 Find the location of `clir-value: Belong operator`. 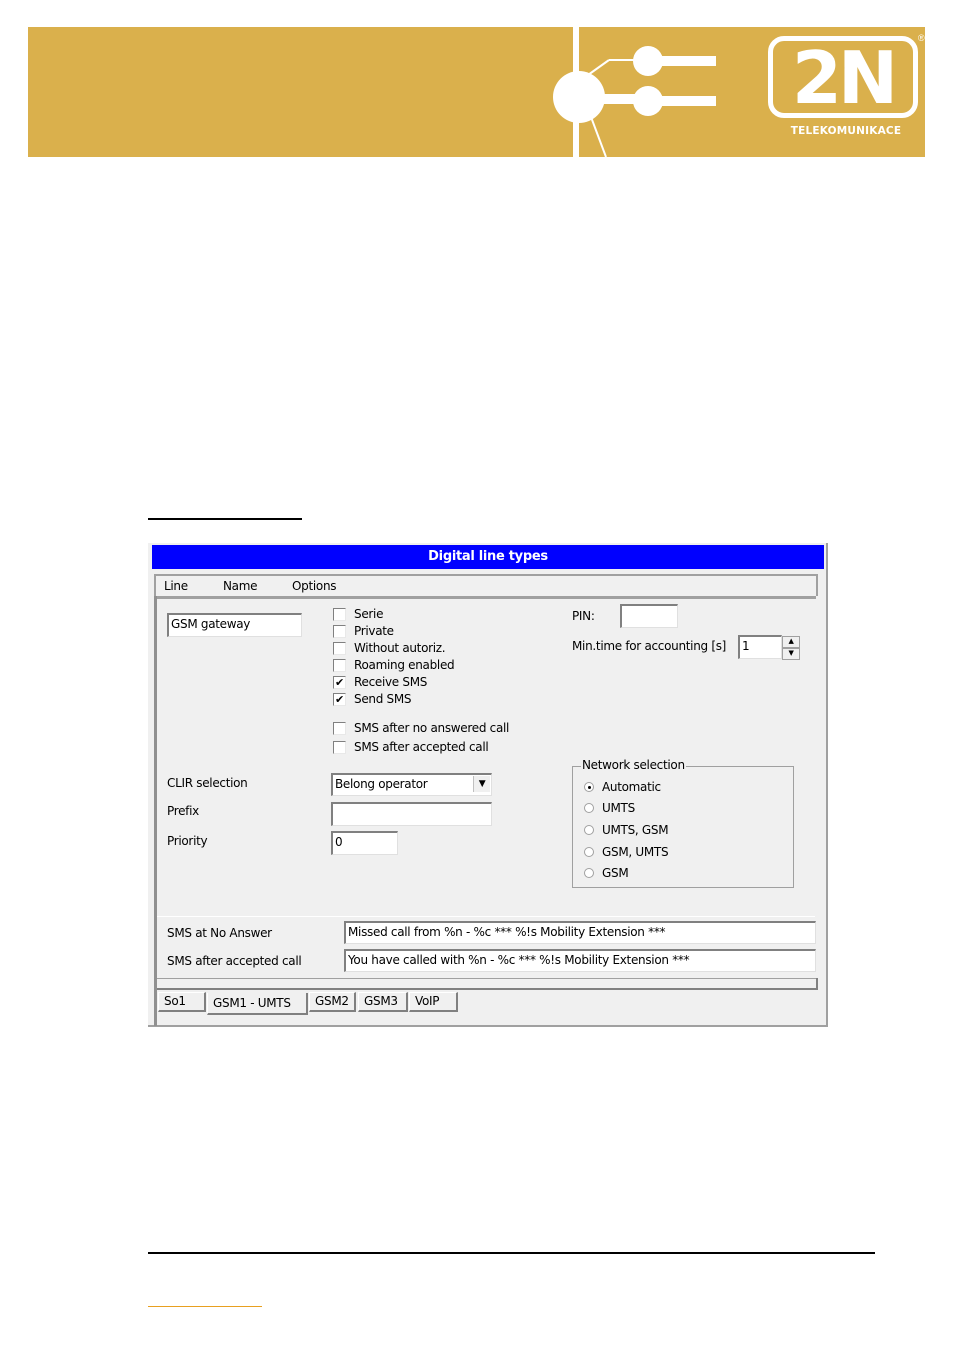

clir-value: Belong operator is located at coordinates (381, 784).